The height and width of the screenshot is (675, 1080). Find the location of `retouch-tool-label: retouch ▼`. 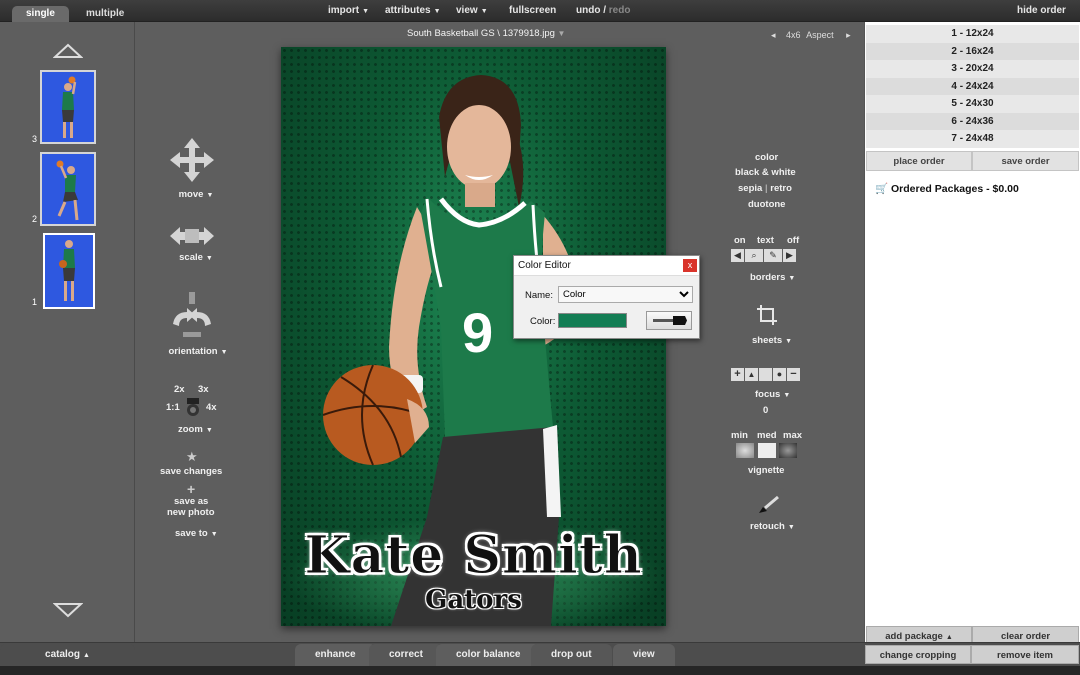

retouch-tool-label: retouch ▼ is located at coordinates (772, 526).